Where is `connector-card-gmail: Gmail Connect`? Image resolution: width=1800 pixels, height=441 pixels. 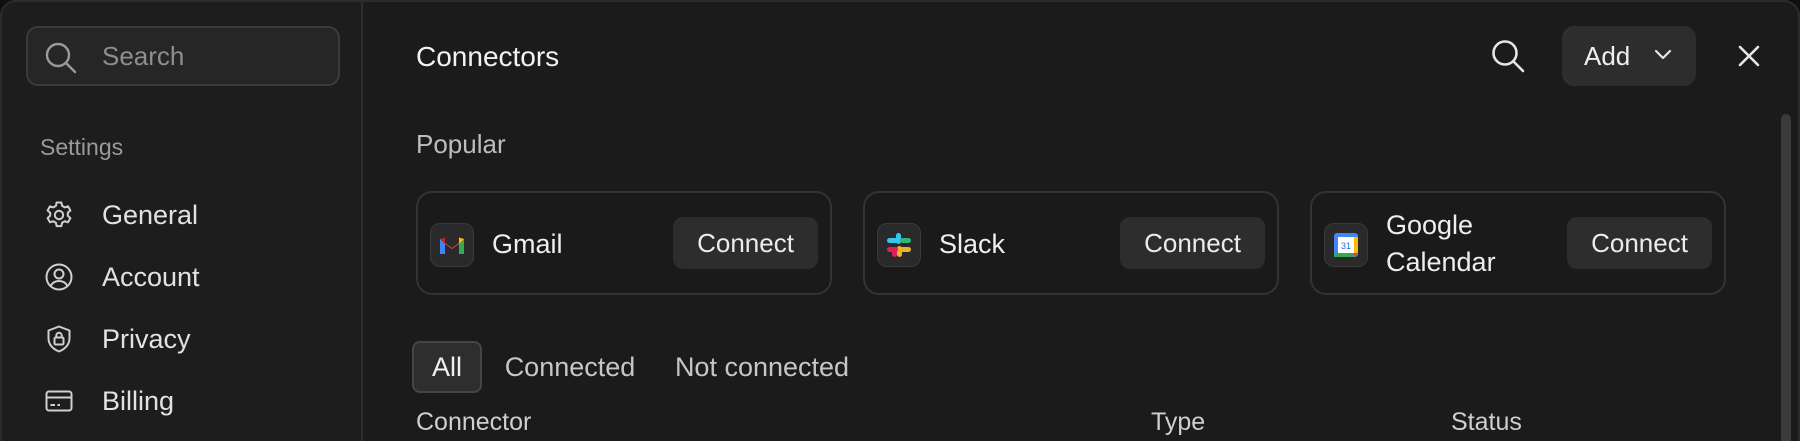
connector-card-gmail: Gmail Connect is located at coordinates (624, 243).